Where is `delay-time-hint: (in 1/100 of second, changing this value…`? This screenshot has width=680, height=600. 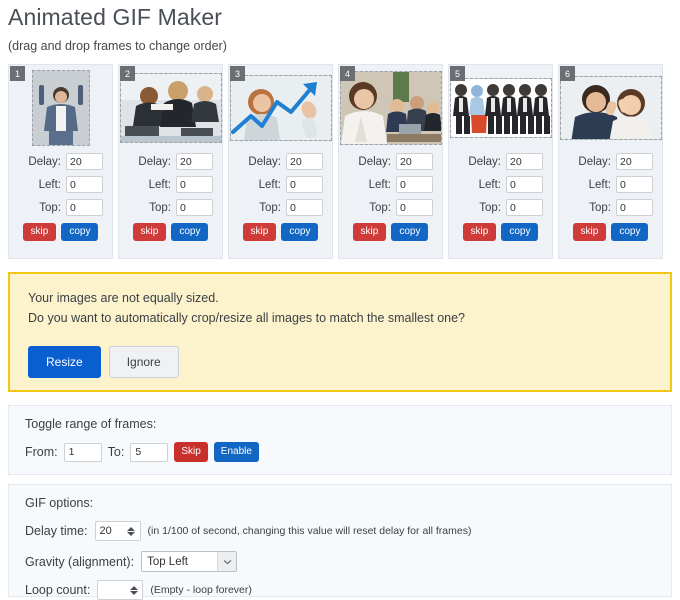
delay-time-hint: (in 1/100 of second, changing this value… is located at coordinates (309, 531).